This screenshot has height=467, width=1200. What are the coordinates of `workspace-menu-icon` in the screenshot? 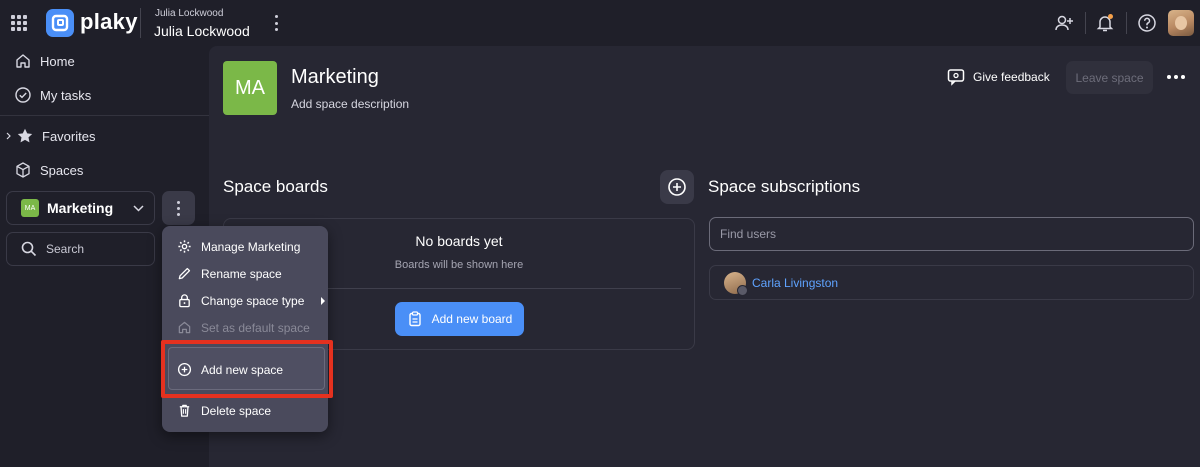 It's located at (276, 23).